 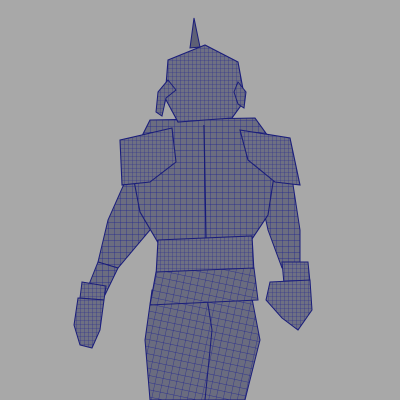 What do you see at coordinates (289, 305) in the screenshot?
I see `right-hand` at bounding box center [289, 305].